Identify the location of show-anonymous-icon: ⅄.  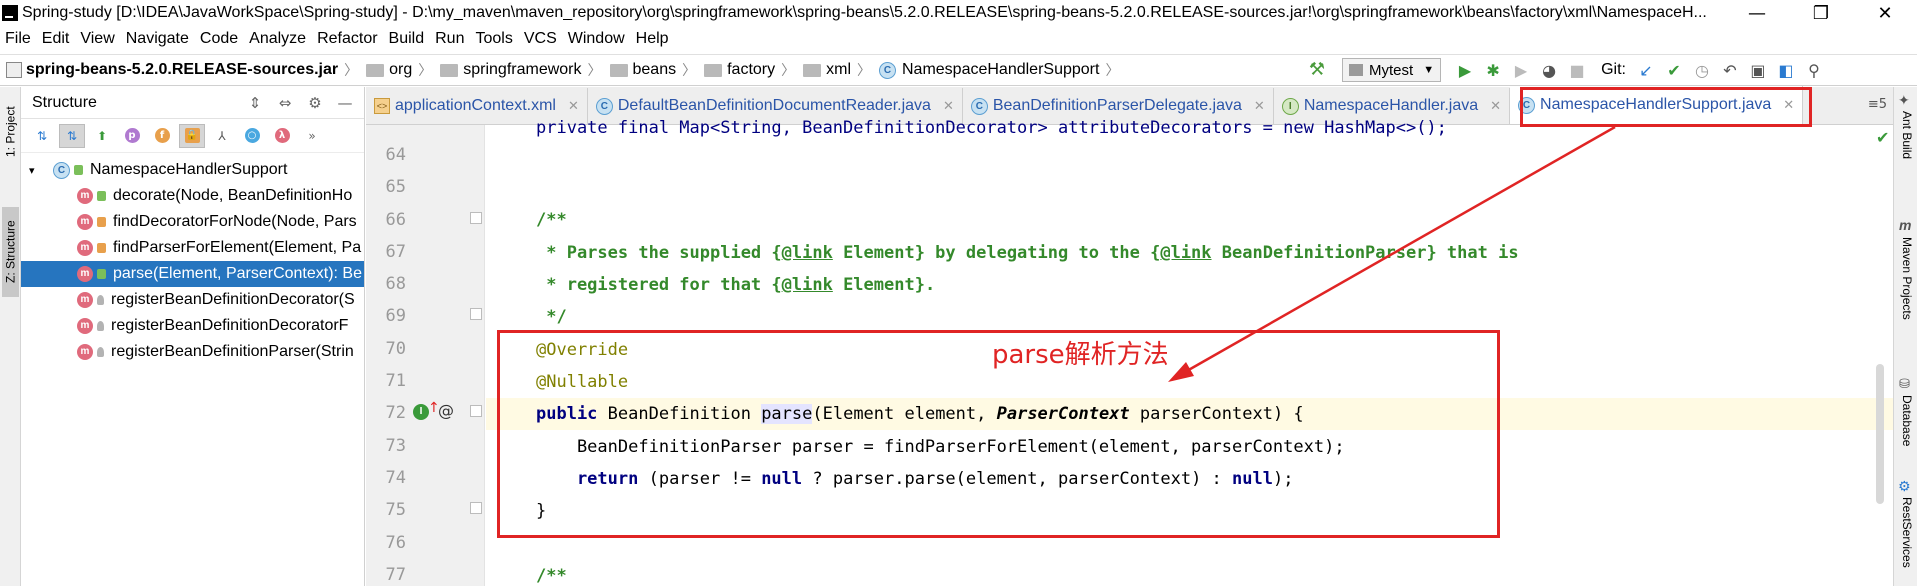
(222, 136).